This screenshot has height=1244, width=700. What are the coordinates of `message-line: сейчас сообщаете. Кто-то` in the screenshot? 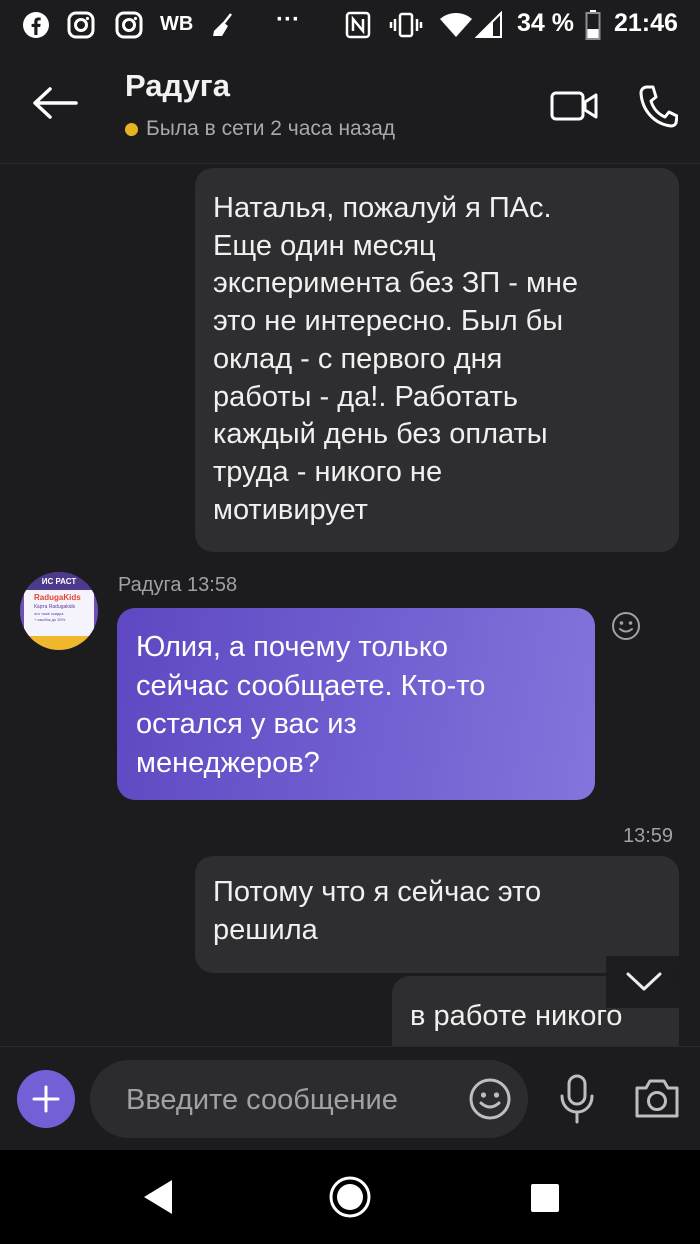 It's located at (311, 685).